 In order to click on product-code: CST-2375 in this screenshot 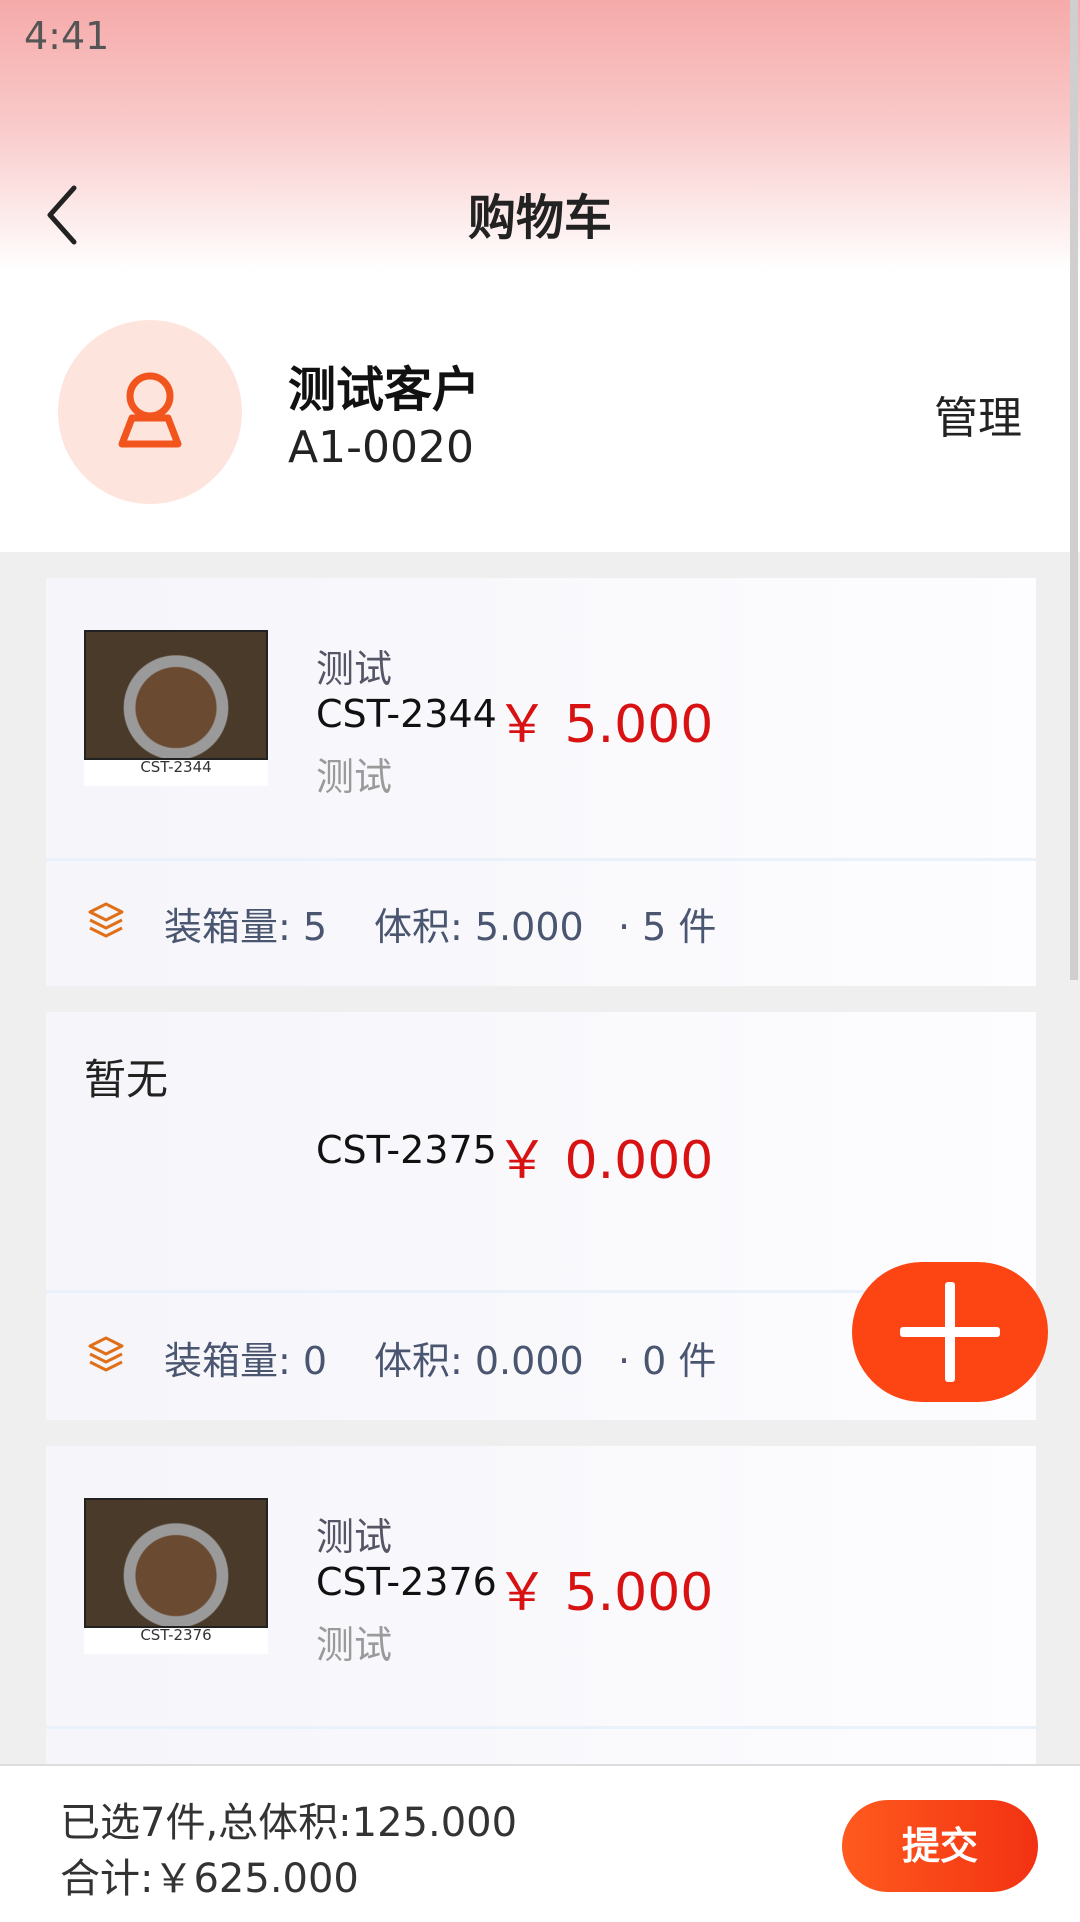, I will do `click(406, 1150)`.